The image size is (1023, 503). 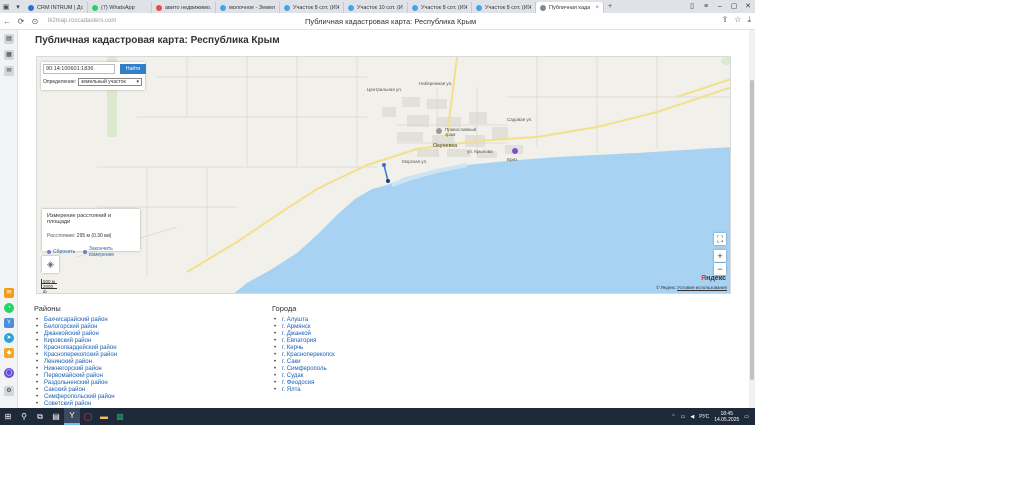 I want to click on measure-reset-label: Сбросить, so click(x=64, y=252).